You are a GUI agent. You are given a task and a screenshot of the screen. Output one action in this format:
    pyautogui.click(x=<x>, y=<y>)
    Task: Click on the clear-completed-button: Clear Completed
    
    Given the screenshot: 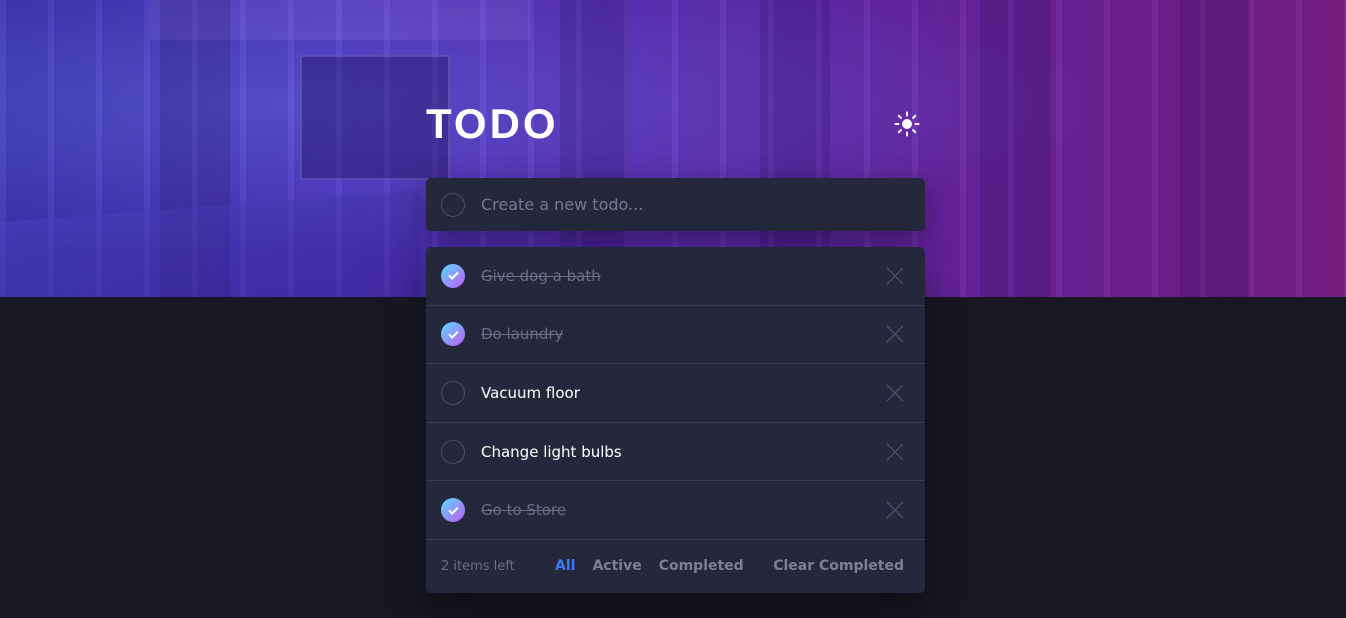 What is the action you would take?
    pyautogui.click(x=838, y=566)
    